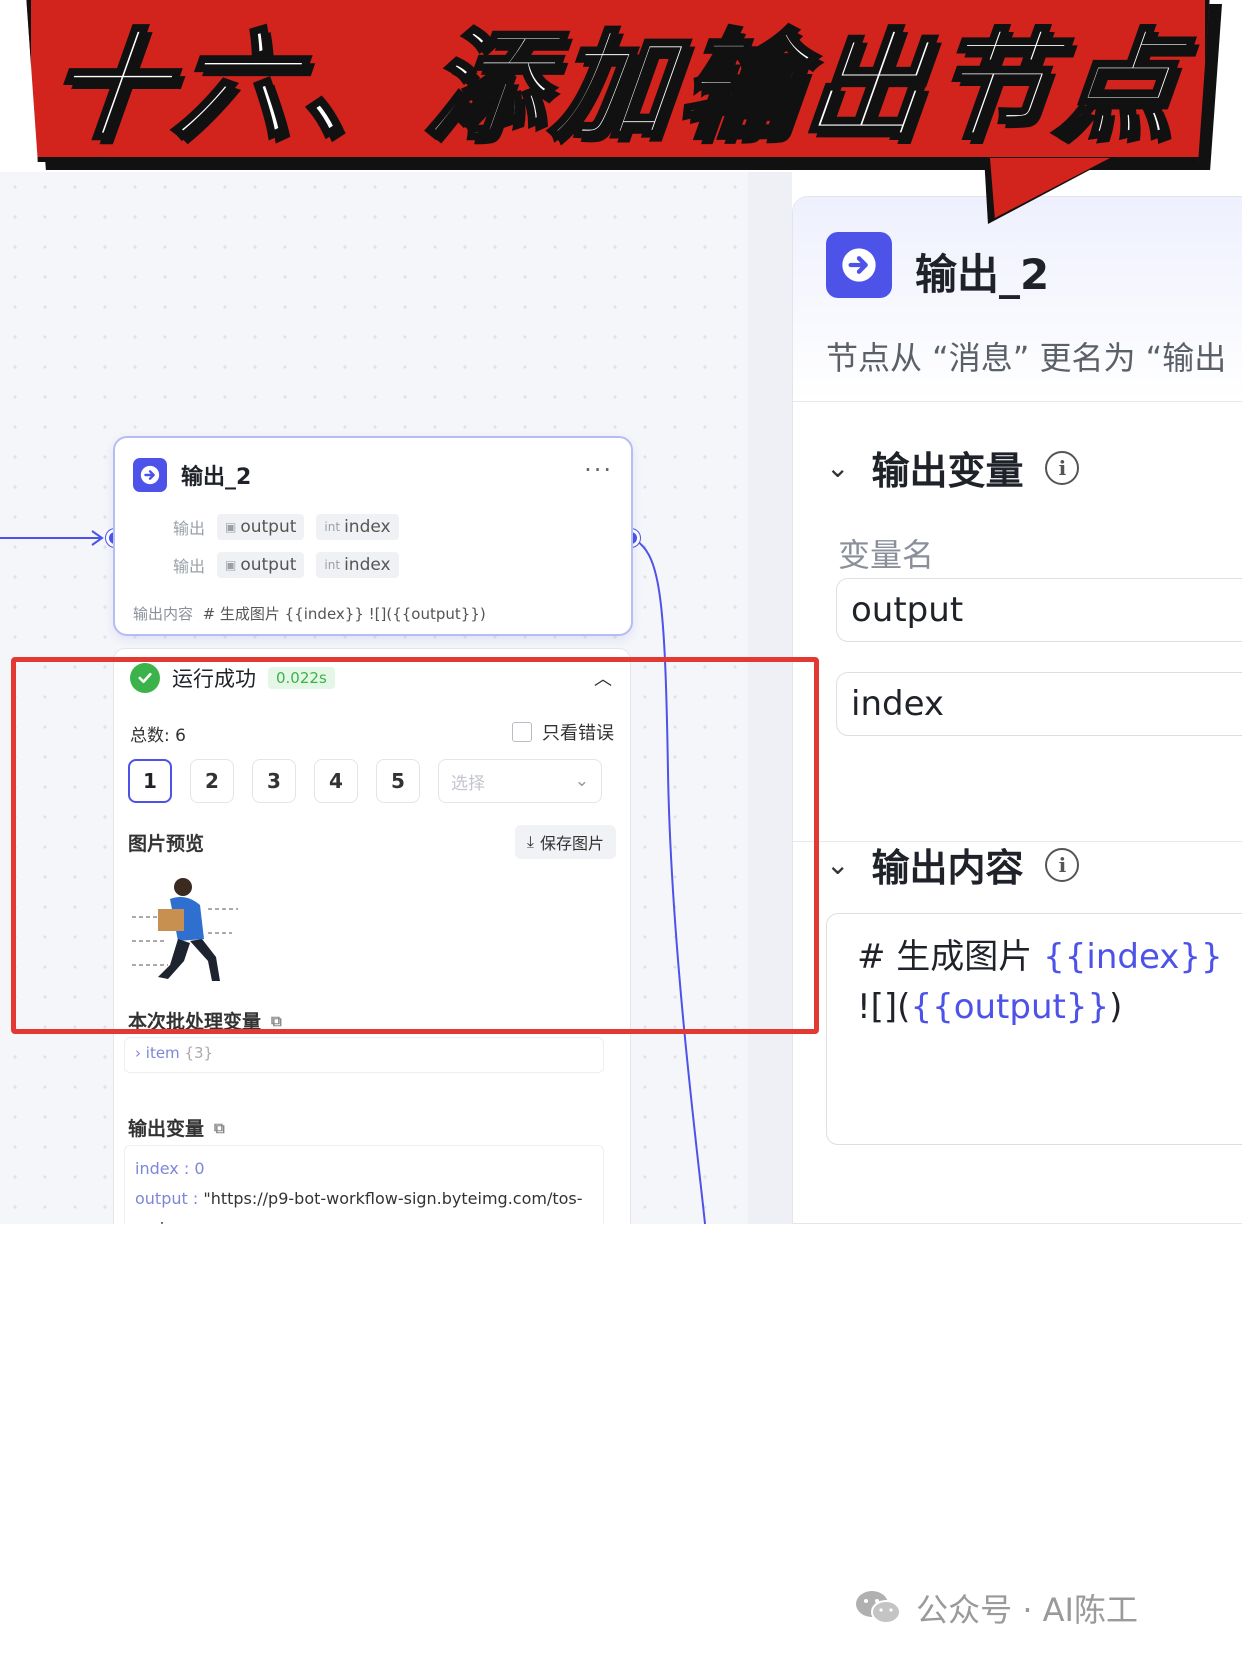  Describe the element at coordinates (879, 1607) in the screenshot. I see `wechat-icon` at that location.